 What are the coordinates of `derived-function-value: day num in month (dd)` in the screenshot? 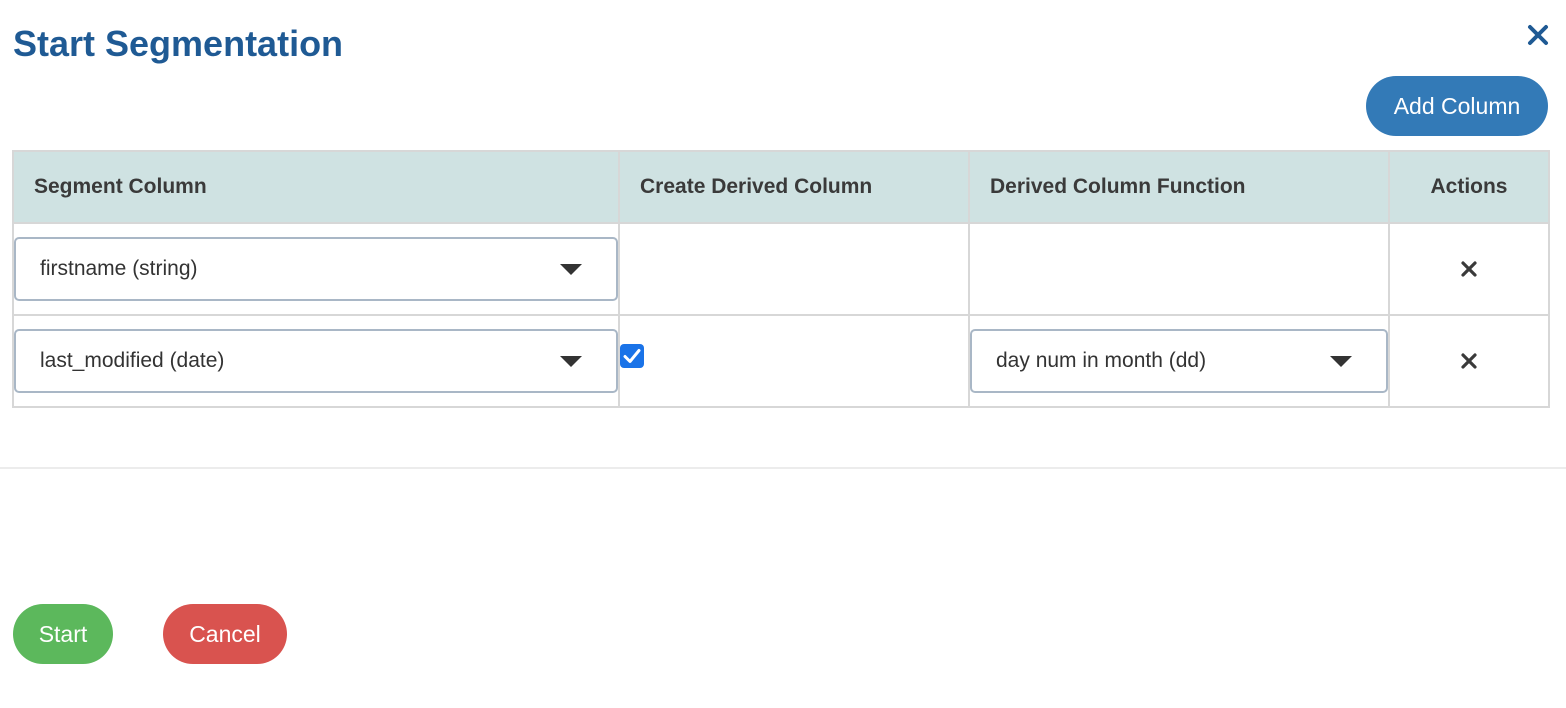 It's located at (1101, 360).